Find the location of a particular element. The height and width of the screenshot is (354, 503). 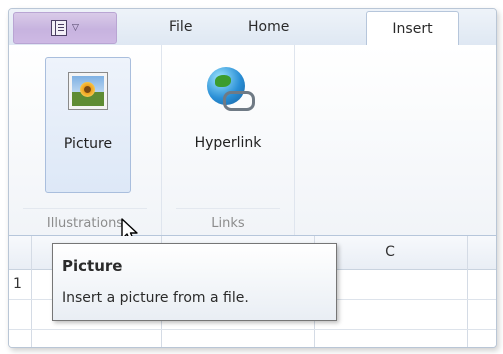

tab-insert-label: Insert is located at coordinates (412, 29).